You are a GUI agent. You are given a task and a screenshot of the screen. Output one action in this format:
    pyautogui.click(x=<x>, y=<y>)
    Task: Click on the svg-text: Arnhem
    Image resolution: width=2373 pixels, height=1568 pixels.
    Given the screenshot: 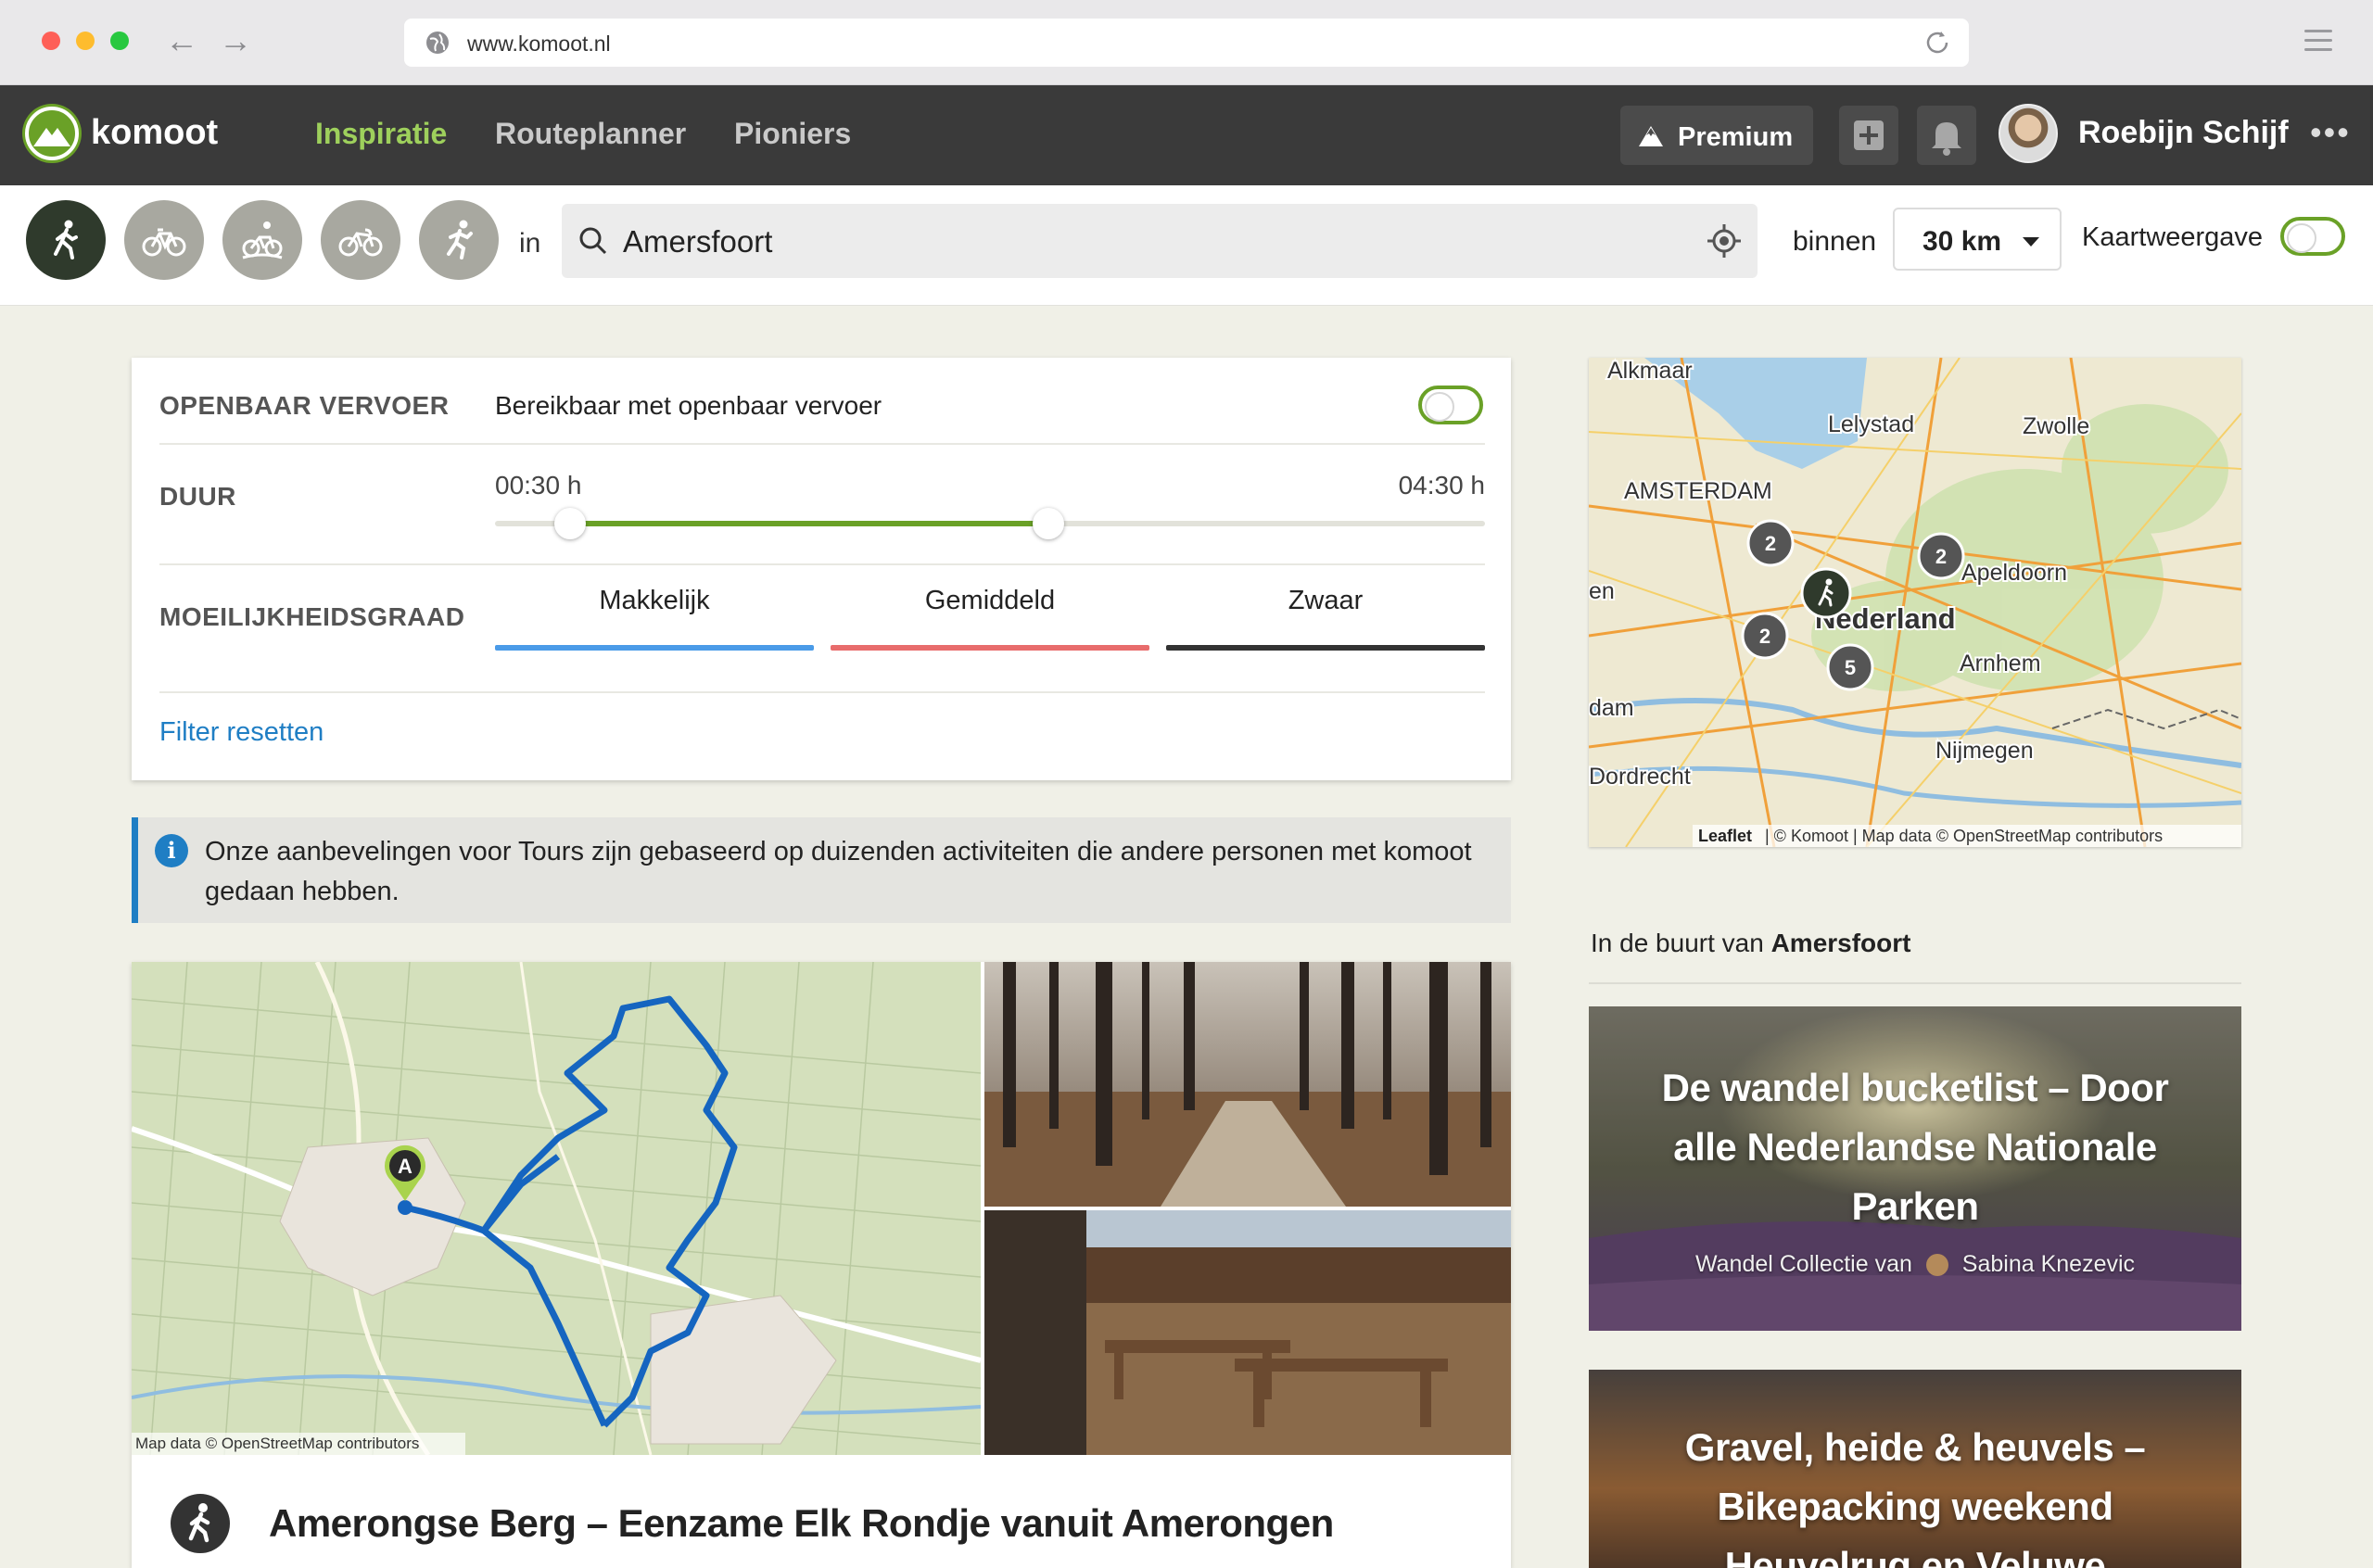 What is the action you would take?
    pyautogui.click(x=2001, y=664)
    